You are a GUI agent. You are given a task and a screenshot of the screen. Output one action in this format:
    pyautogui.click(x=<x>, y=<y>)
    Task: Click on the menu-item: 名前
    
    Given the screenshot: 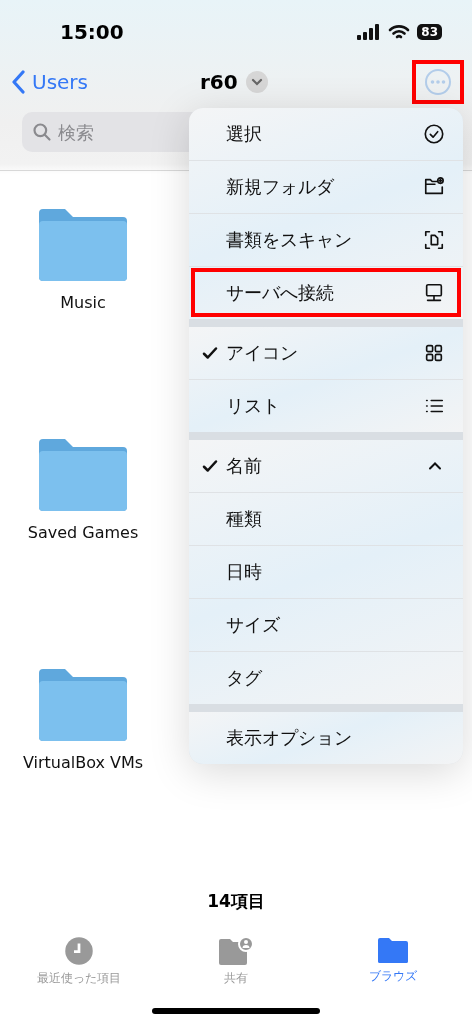 What is the action you would take?
    pyautogui.click(x=326, y=466)
    